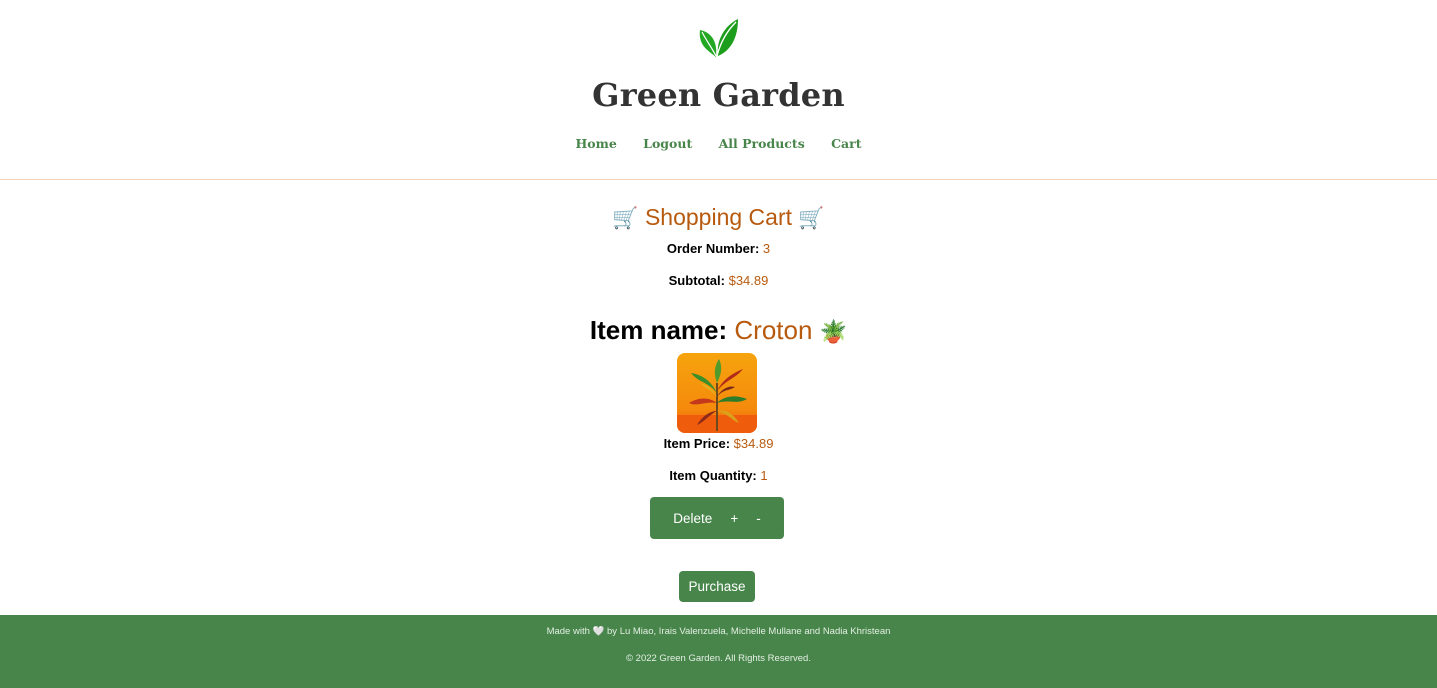 This screenshot has width=1437, height=688. I want to click on purchase-button: Purchase, so click(717, 586).